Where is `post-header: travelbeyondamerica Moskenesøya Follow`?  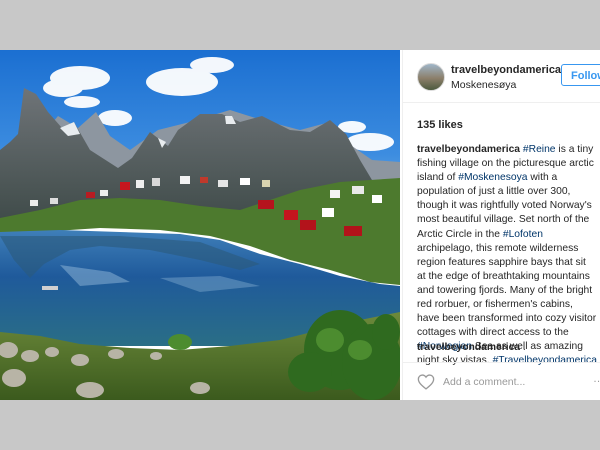 post-header: travelbeyondamerica Moskenesøya Follow is located at coordinates (501, 76).